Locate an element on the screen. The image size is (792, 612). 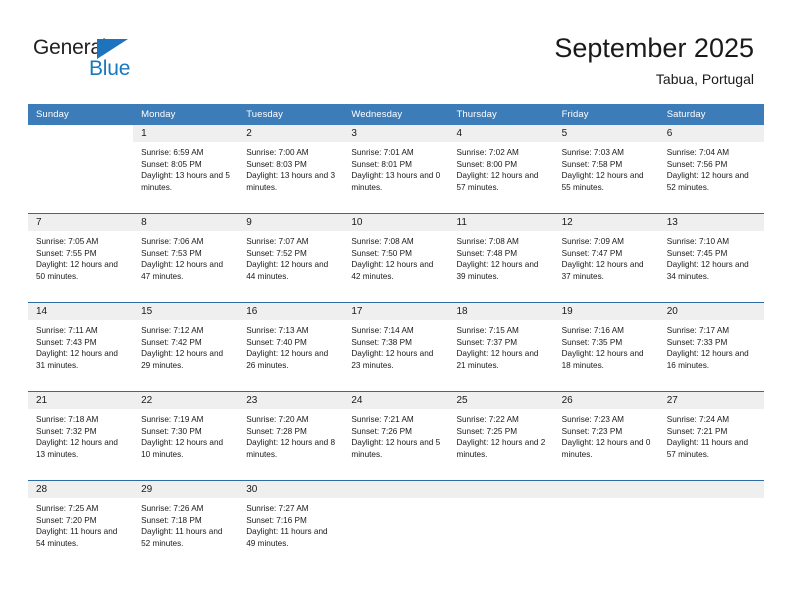
sunrise-text: Sunrise: 7:14 AM is located at coordinates (382, 330).